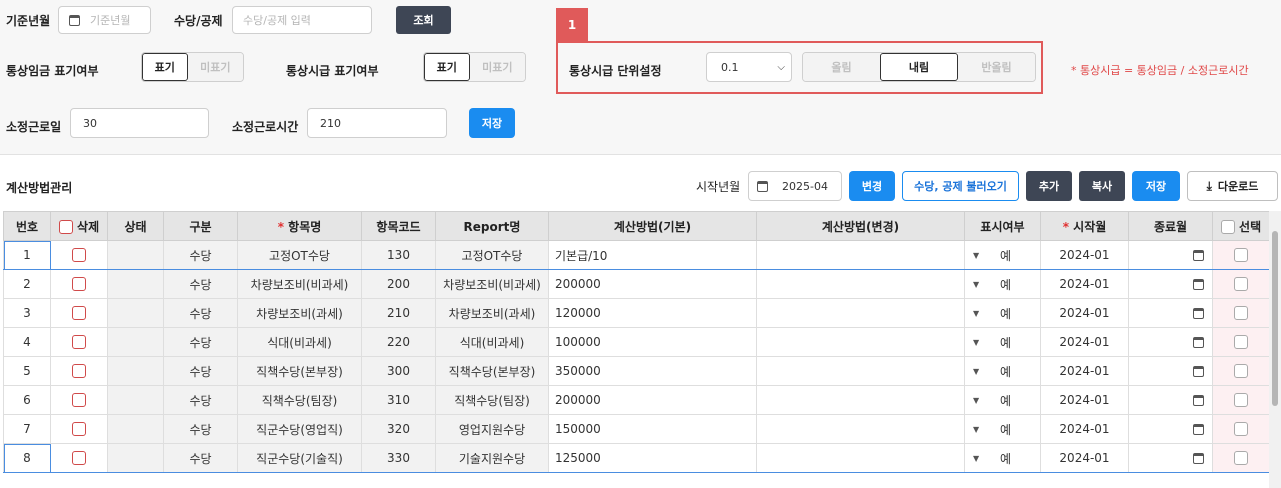 The height and width of the screenshot is (488, 1281). Describe the element at coordinates (492, 371) in the screenshot. I see `report-name-cell: 직책수당(본부장)` at that location.